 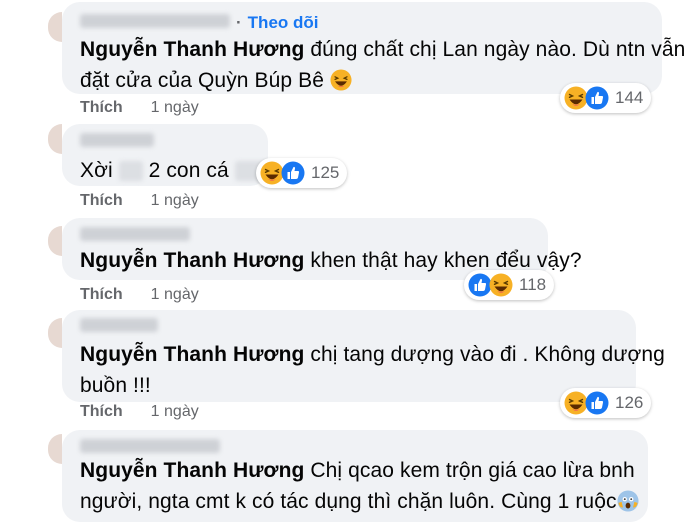 I want to click on reaction-summary: 125, so click(x=302, y=173).